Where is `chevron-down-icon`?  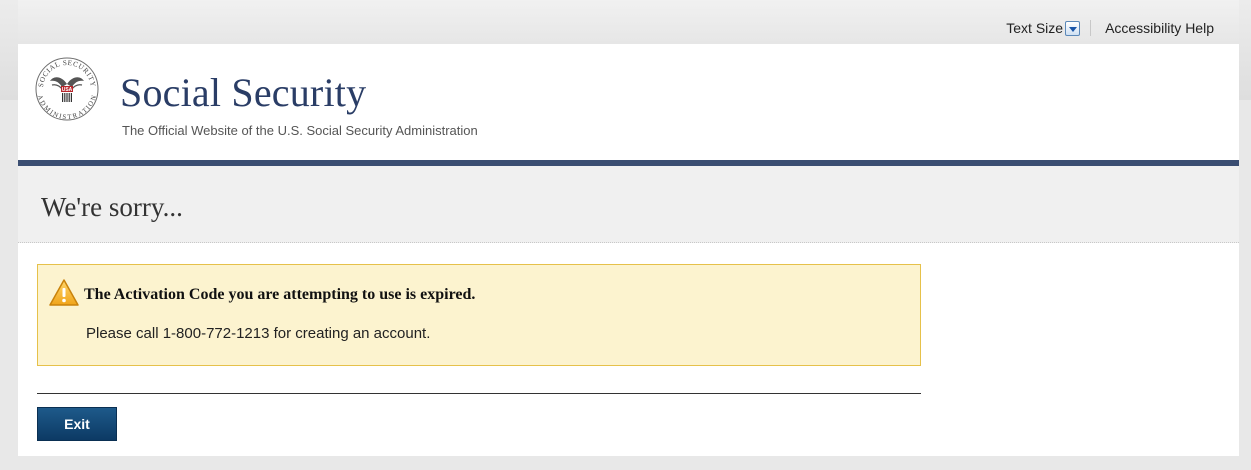
chevron-down-icon is located at coordinates (1073, 28).